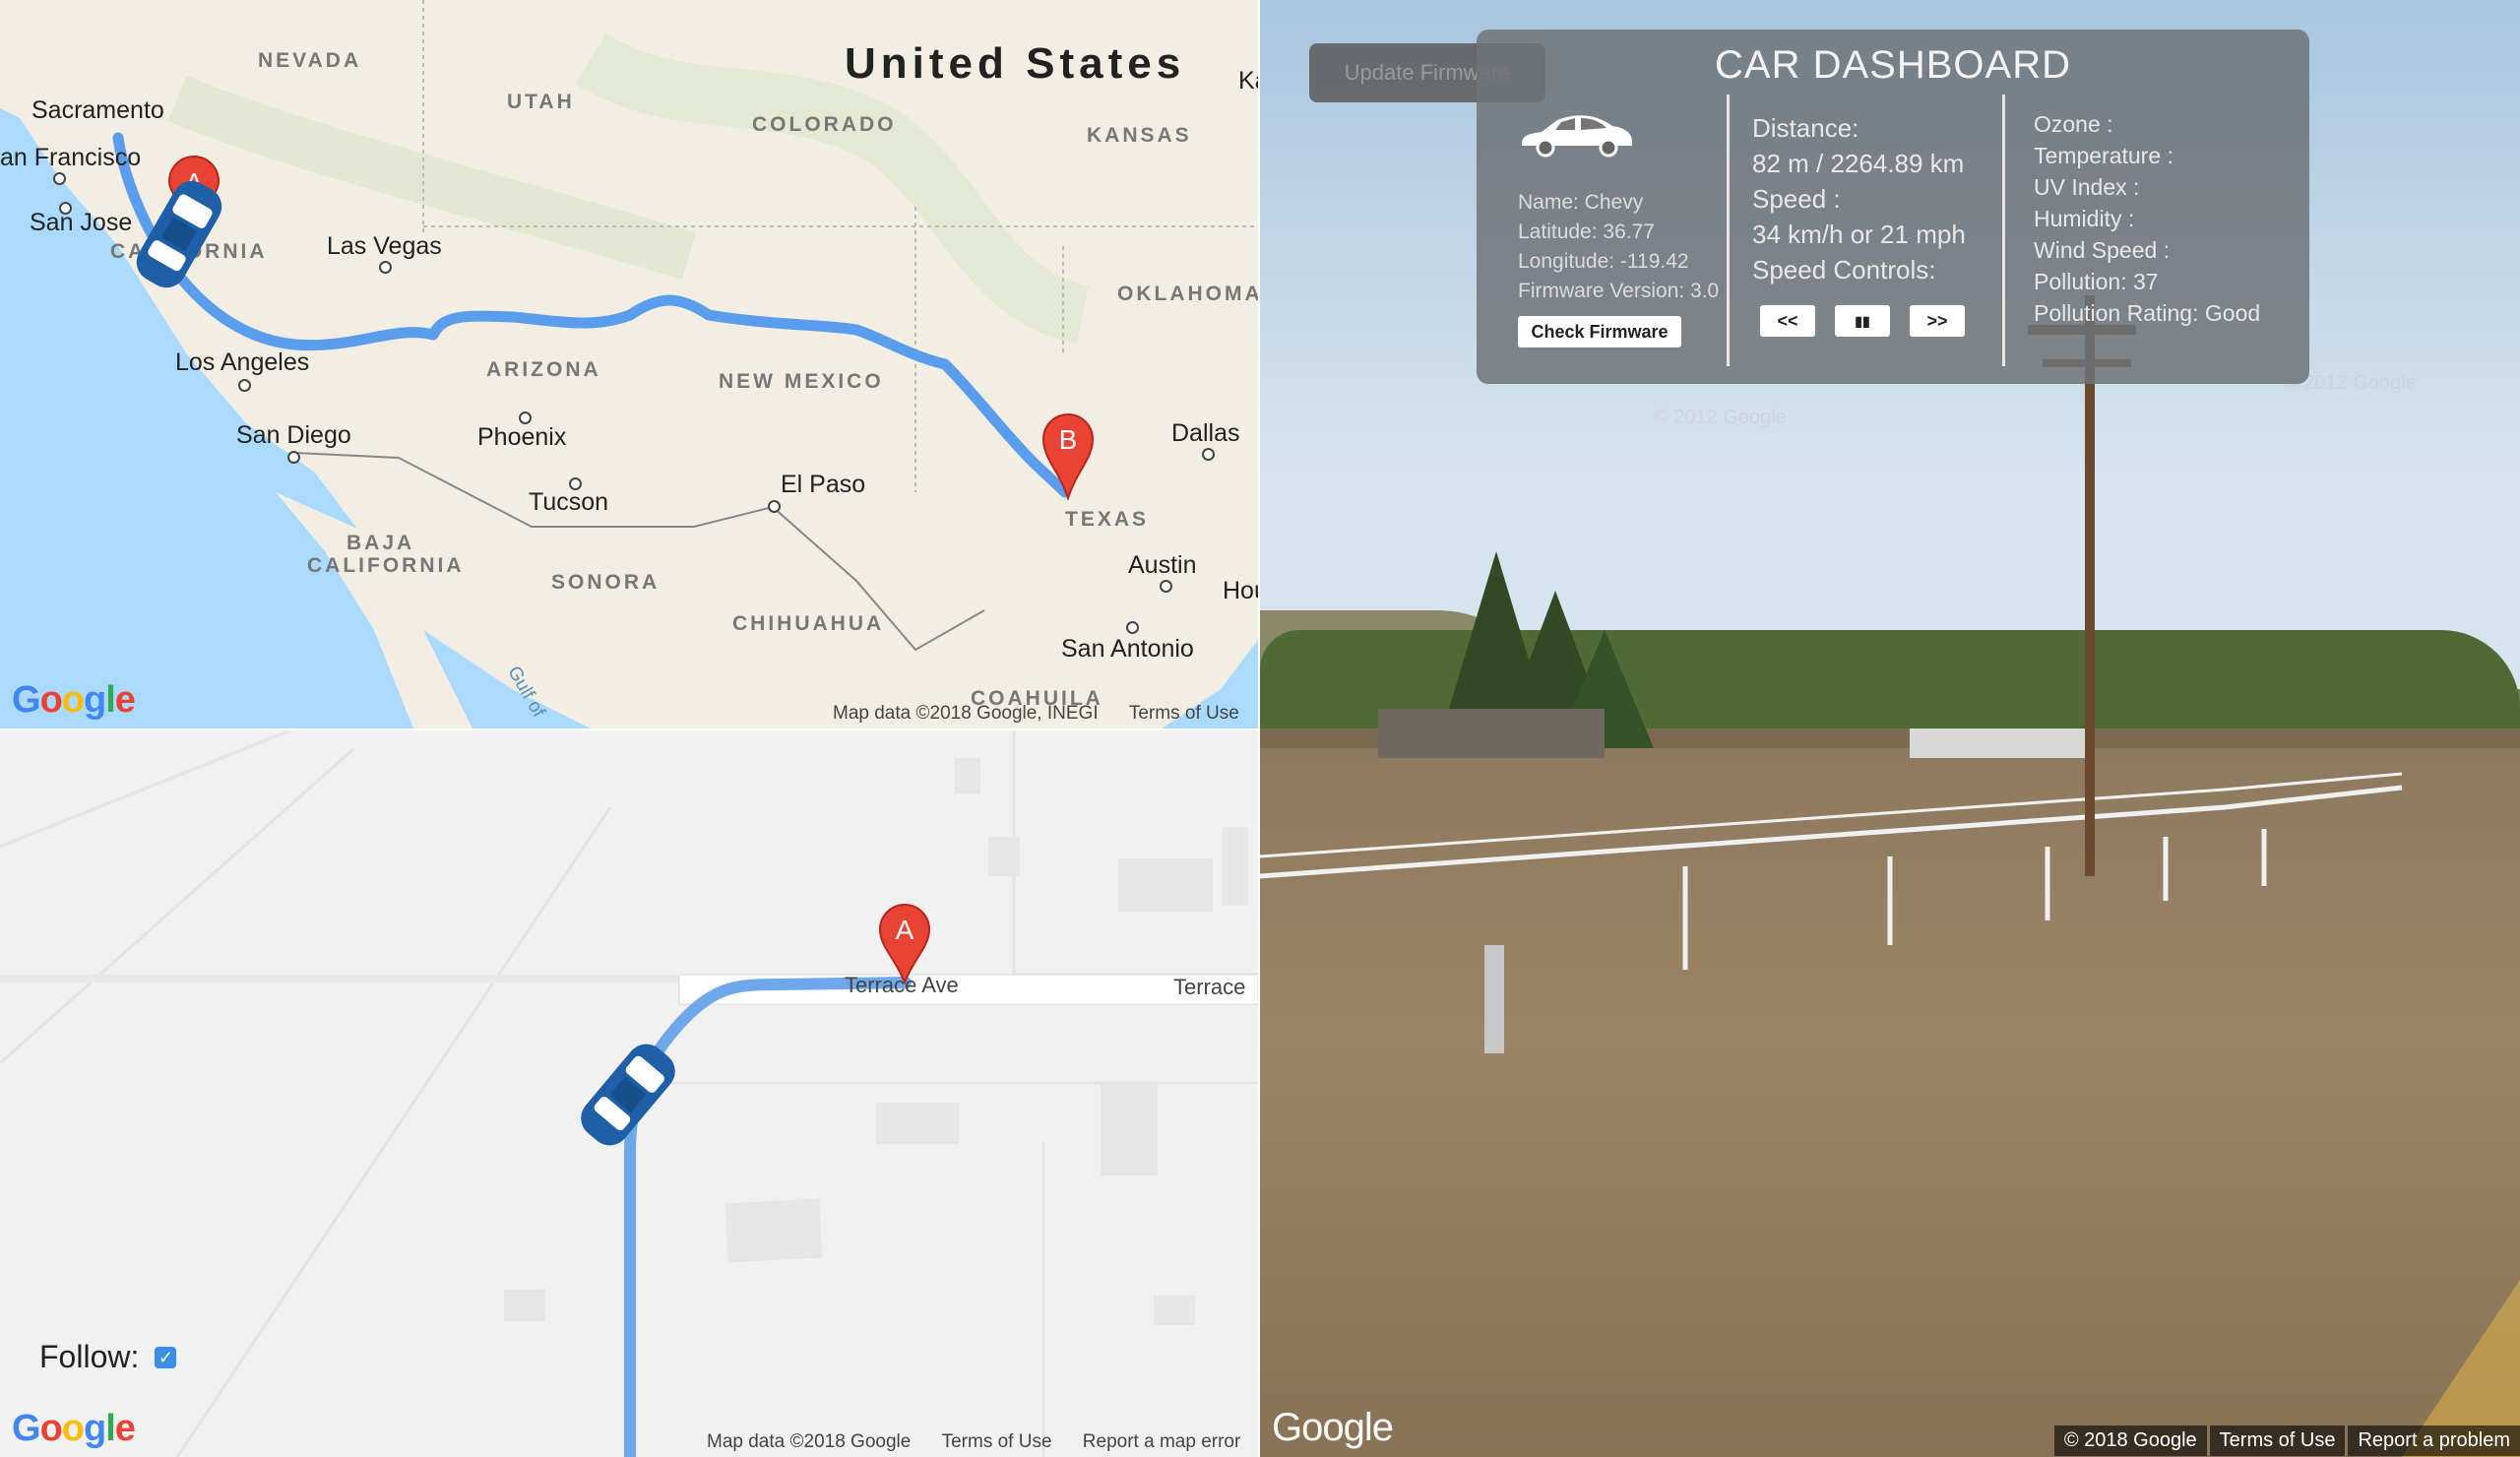  What do you see at coordinates (824, 124) in the screenshot?
I see `state-label: COLORADO` at bounding box center [824, 124].